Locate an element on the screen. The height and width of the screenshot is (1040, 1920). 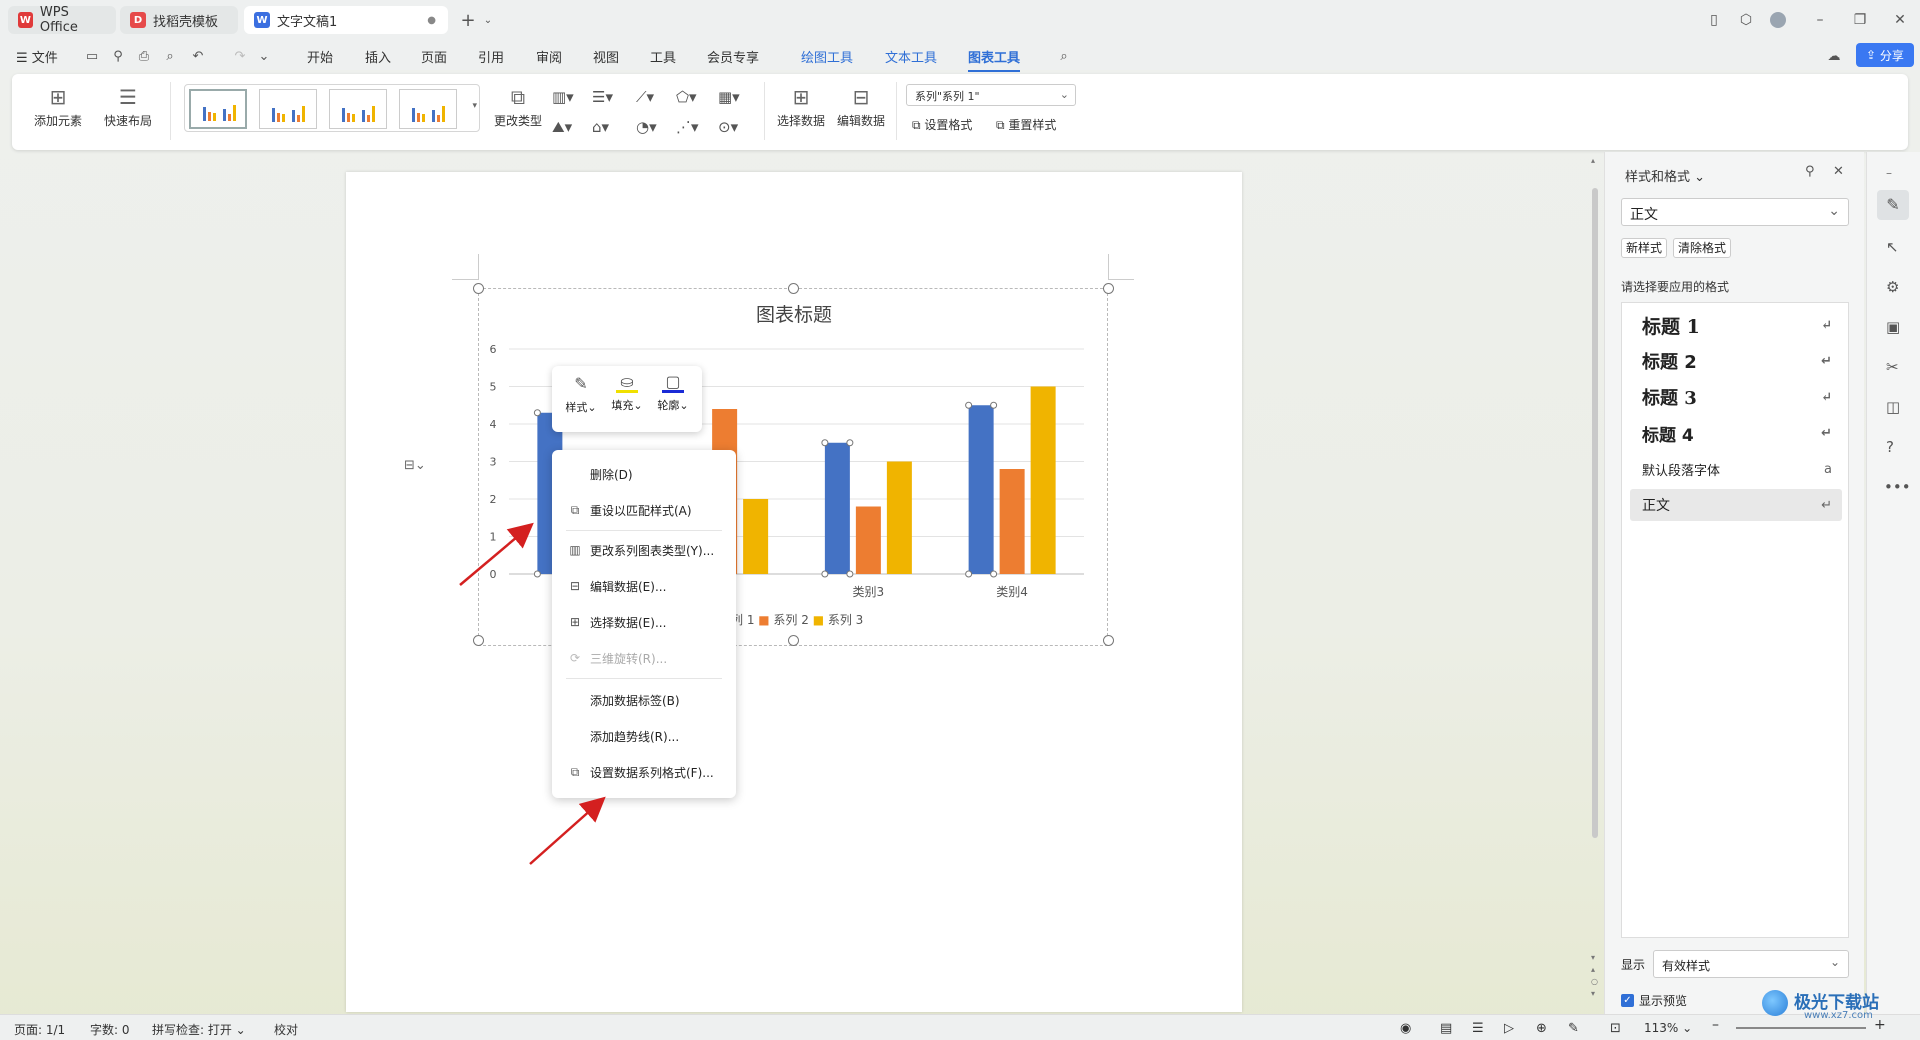
word-count: 字数: 0 is located at coordinates (110, 1029).